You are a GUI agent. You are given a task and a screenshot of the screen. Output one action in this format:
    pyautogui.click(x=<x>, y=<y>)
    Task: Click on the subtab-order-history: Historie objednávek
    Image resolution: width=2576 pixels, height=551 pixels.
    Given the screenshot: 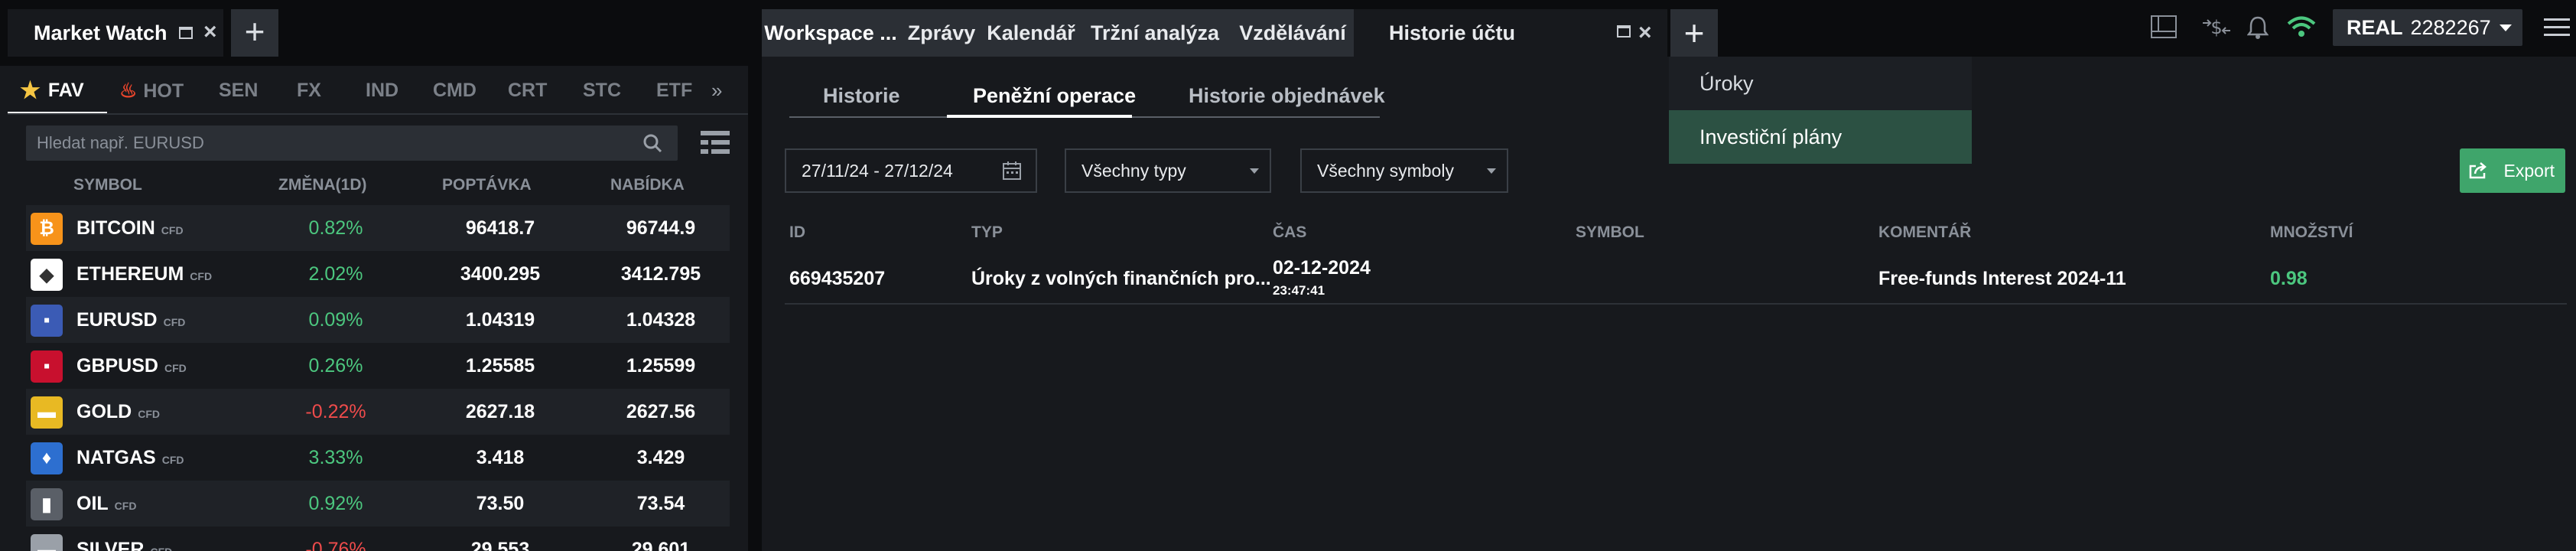 What is the action you would take?
    pyautogui.click(x=1287, y=96)
    